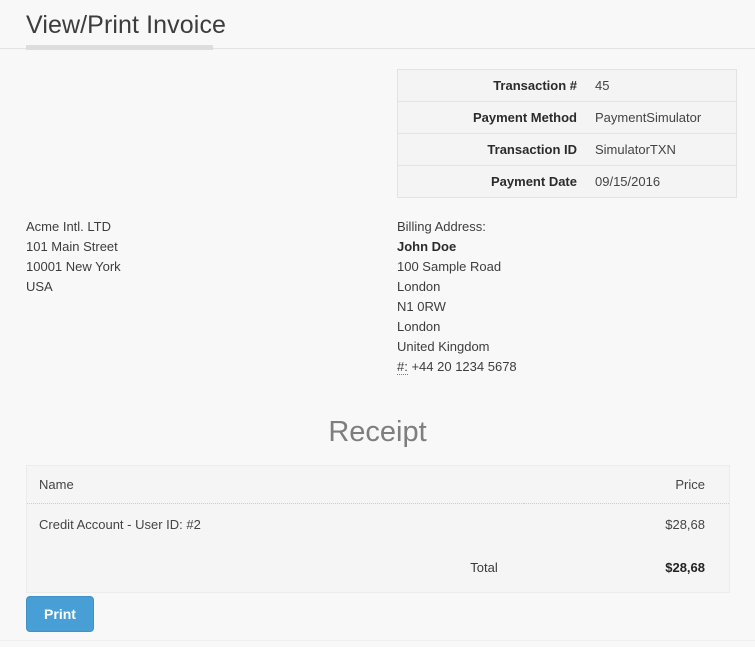 The image size is (755, 647). I want to click on billing-address-line: United Kingdom, so click(443, 346).